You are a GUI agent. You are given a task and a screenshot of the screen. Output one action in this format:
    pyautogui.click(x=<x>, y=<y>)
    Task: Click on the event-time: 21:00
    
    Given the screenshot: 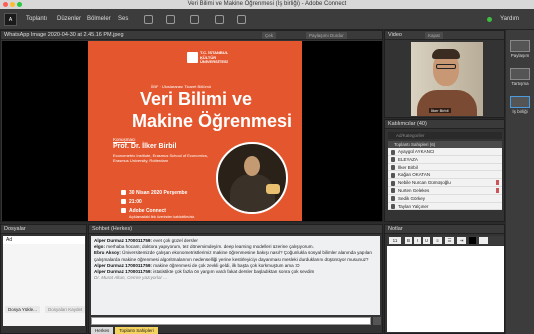 What is the action you would take?
    pyautogui.click(x=131, y=202)
    